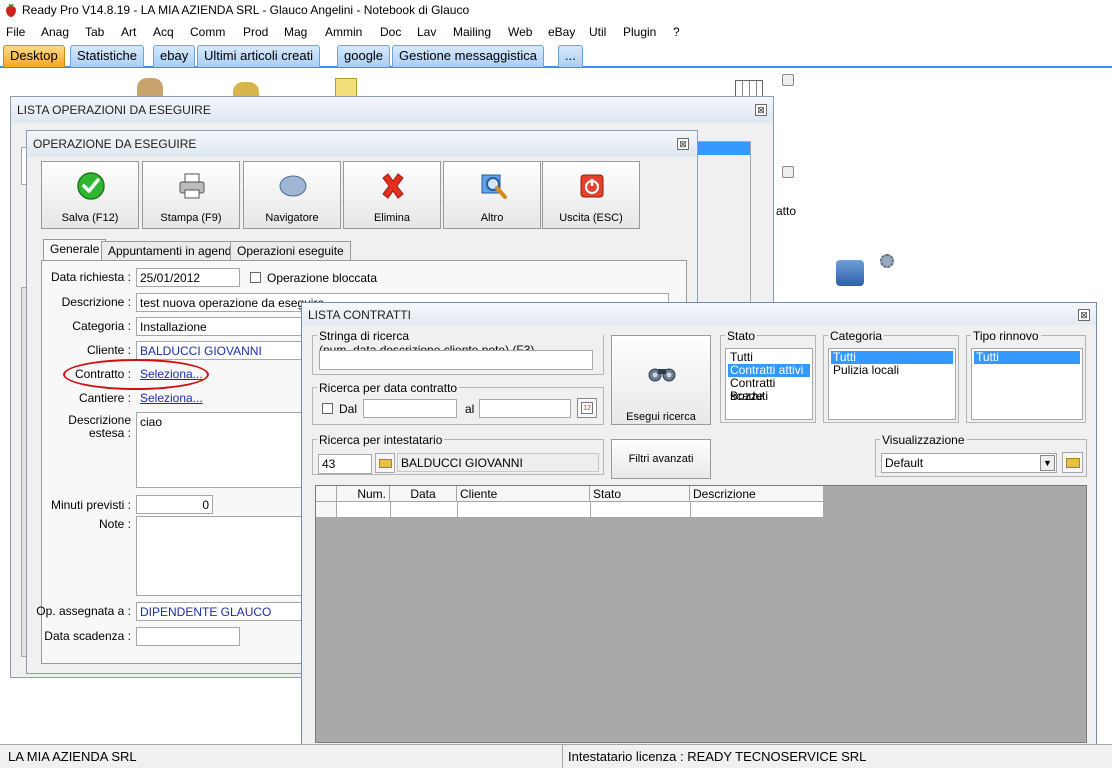  What do you see at coordinates (562, 756) in the screenshot?
I see `status-separator` at bounding box center [562, 756].